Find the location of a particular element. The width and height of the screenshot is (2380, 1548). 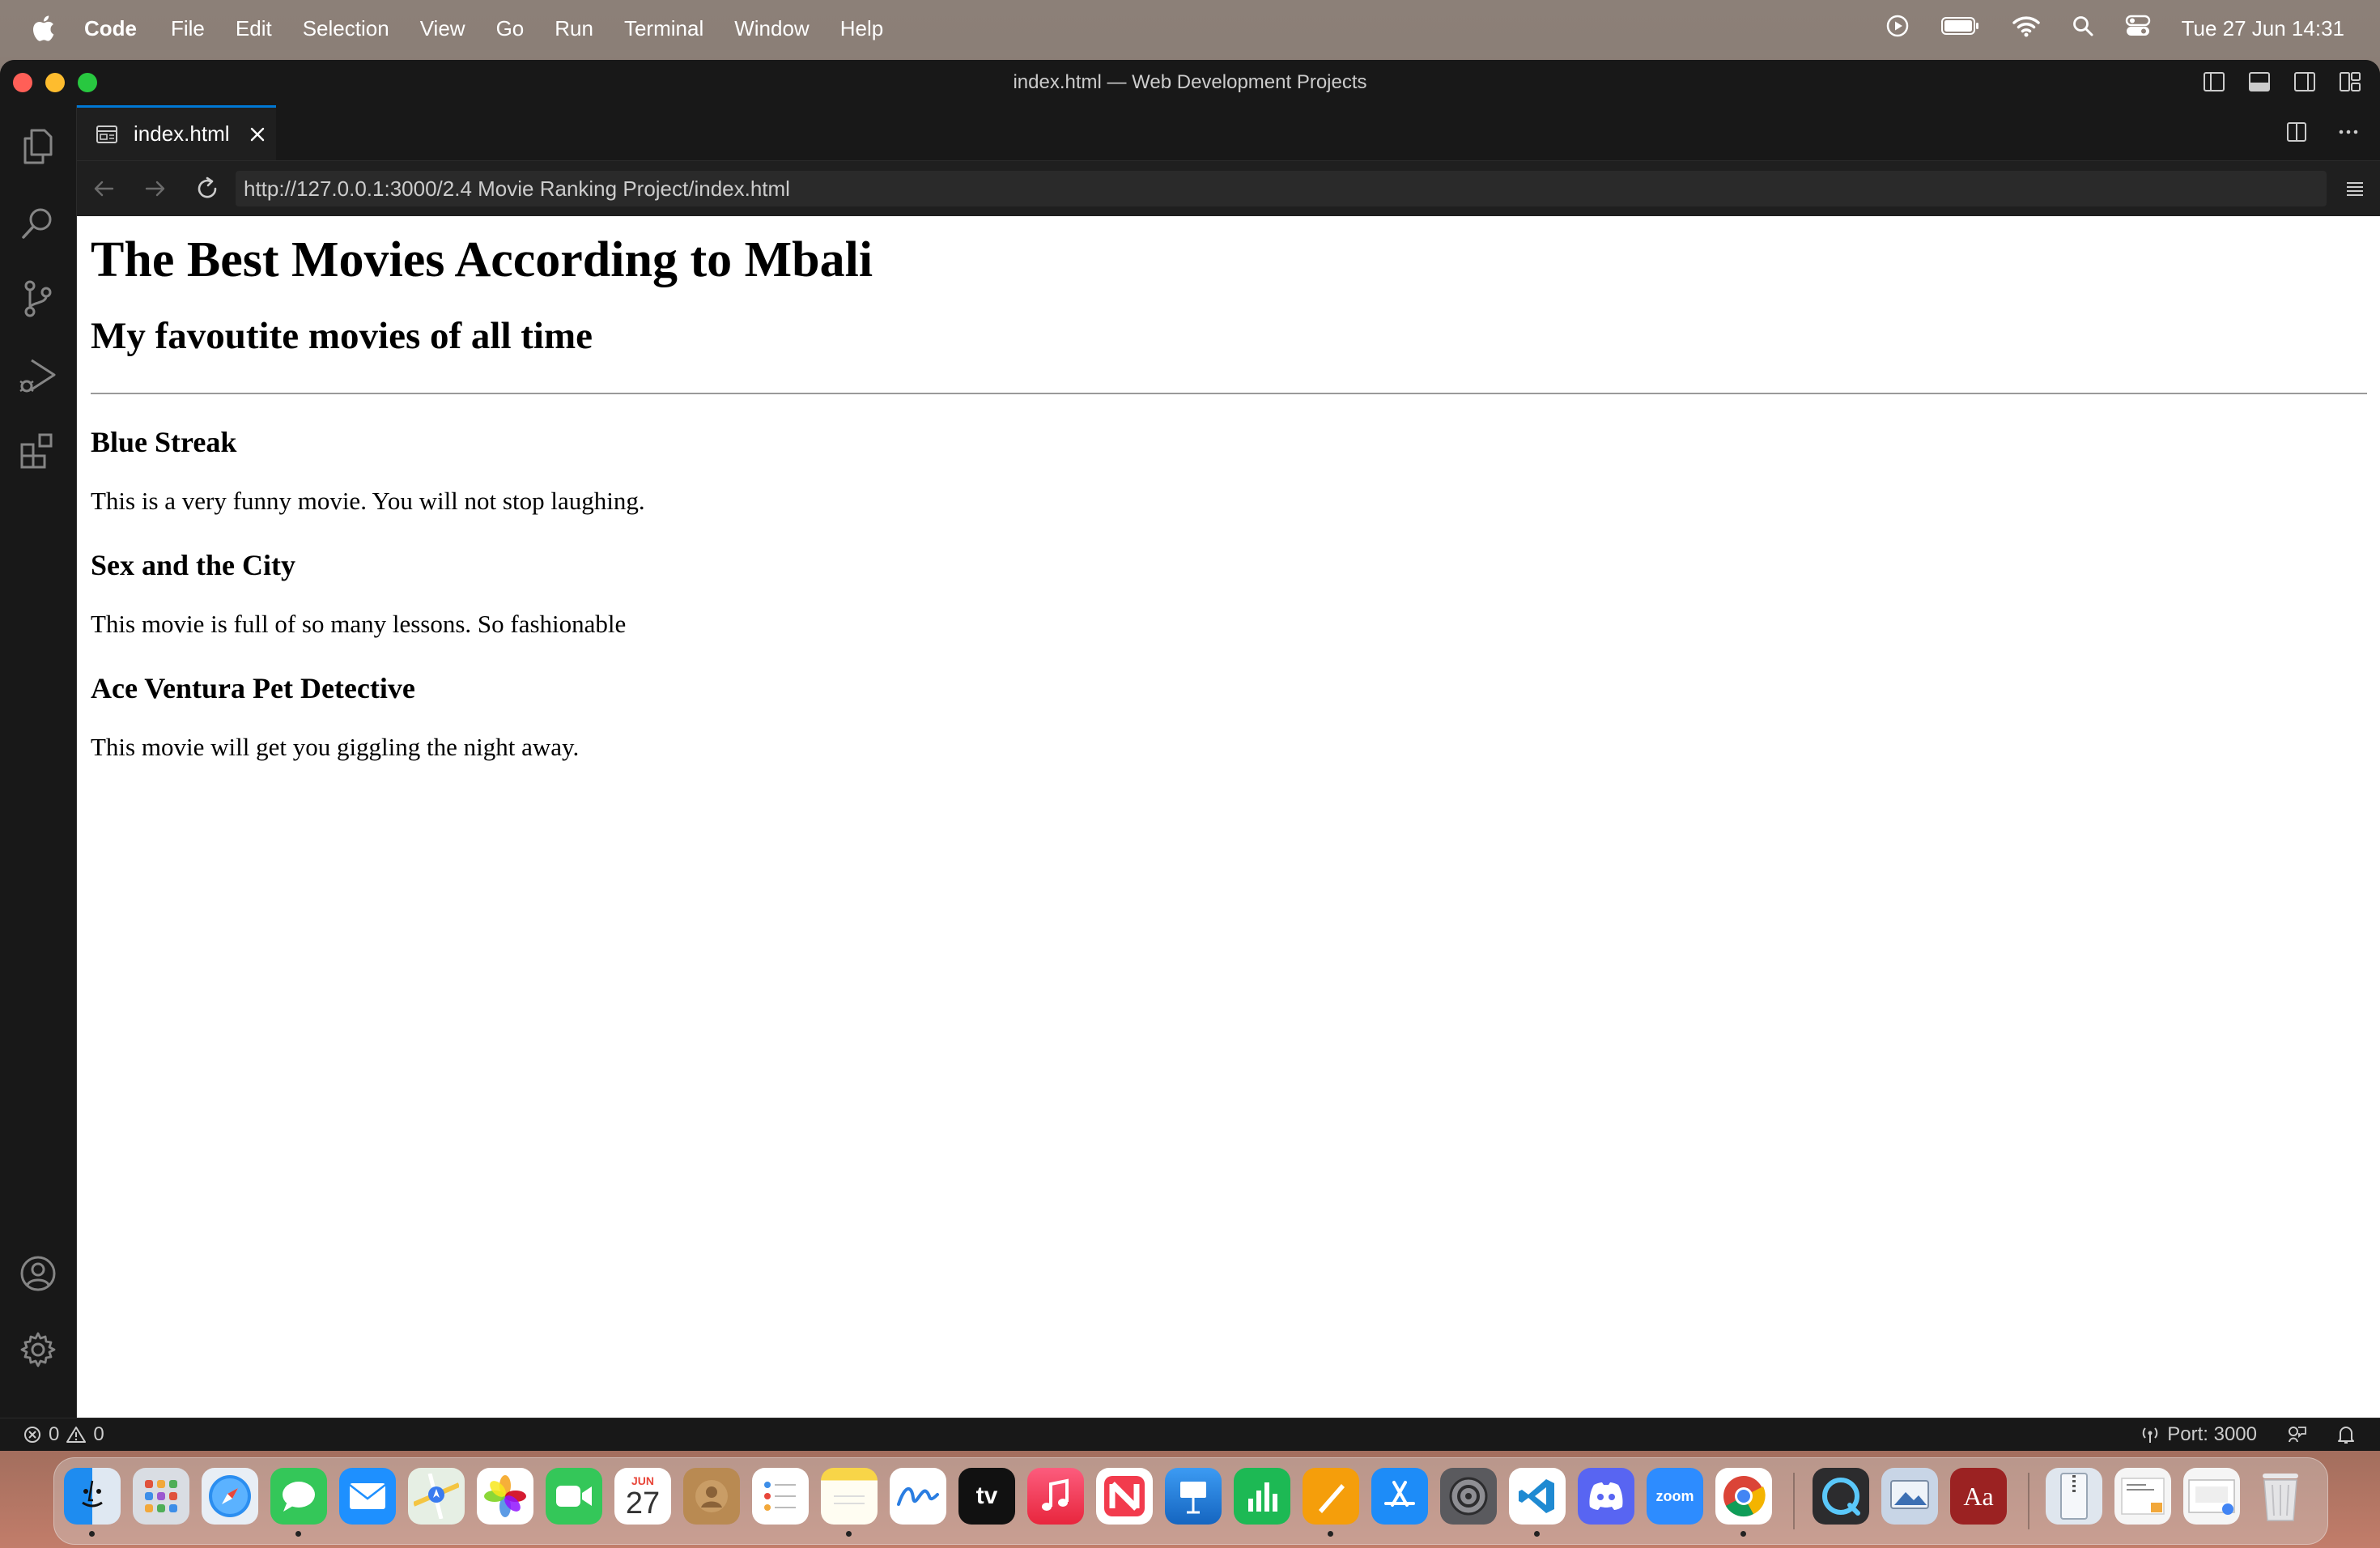

error-icon is located at coordinates (32, 1435).